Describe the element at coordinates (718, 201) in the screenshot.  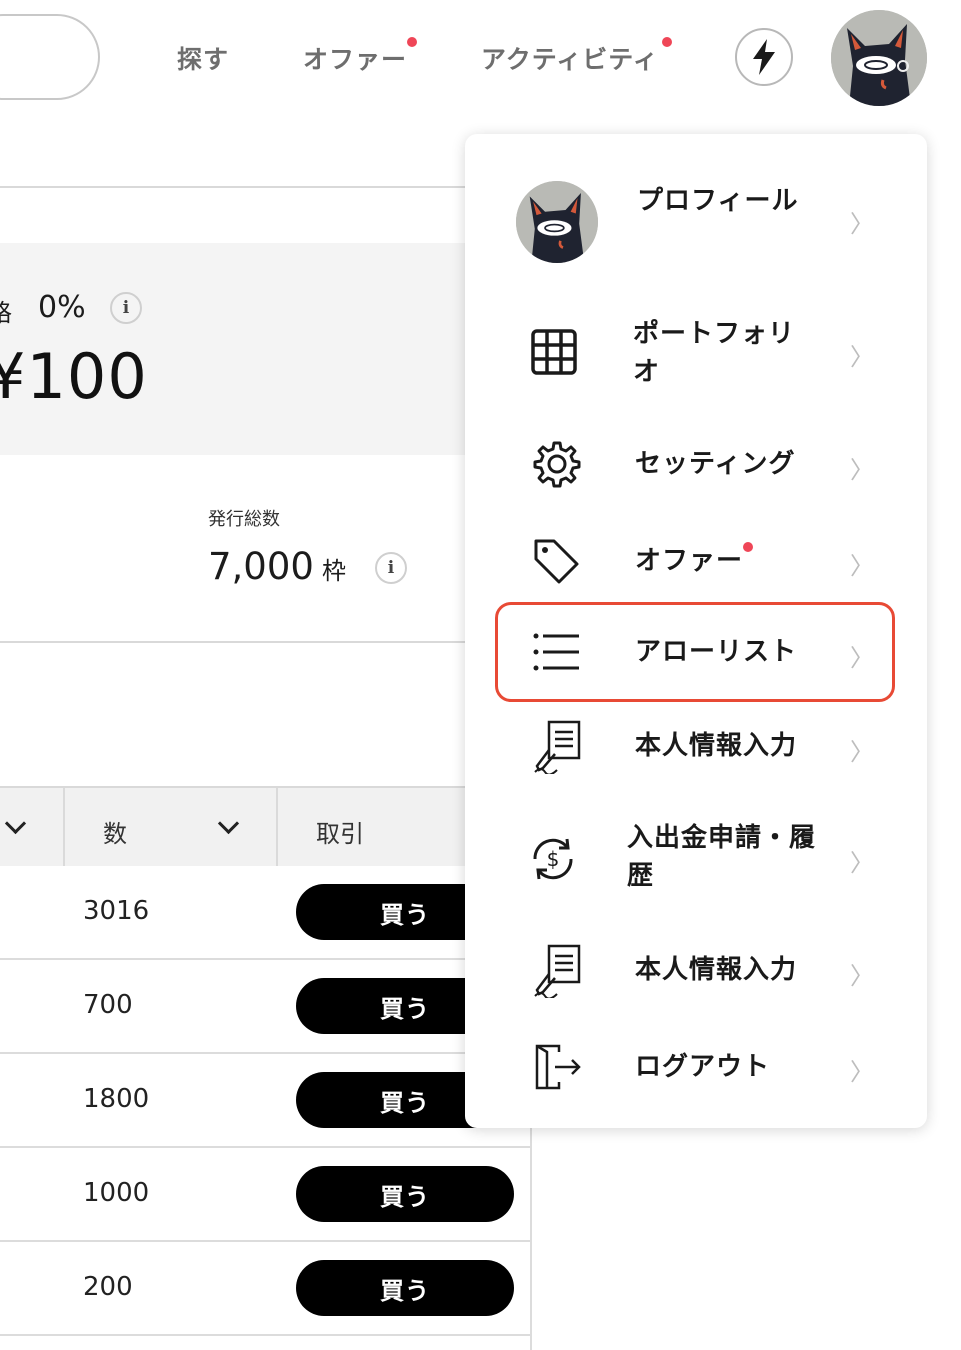
I see `menu-item-label: プロフィール` at that location.